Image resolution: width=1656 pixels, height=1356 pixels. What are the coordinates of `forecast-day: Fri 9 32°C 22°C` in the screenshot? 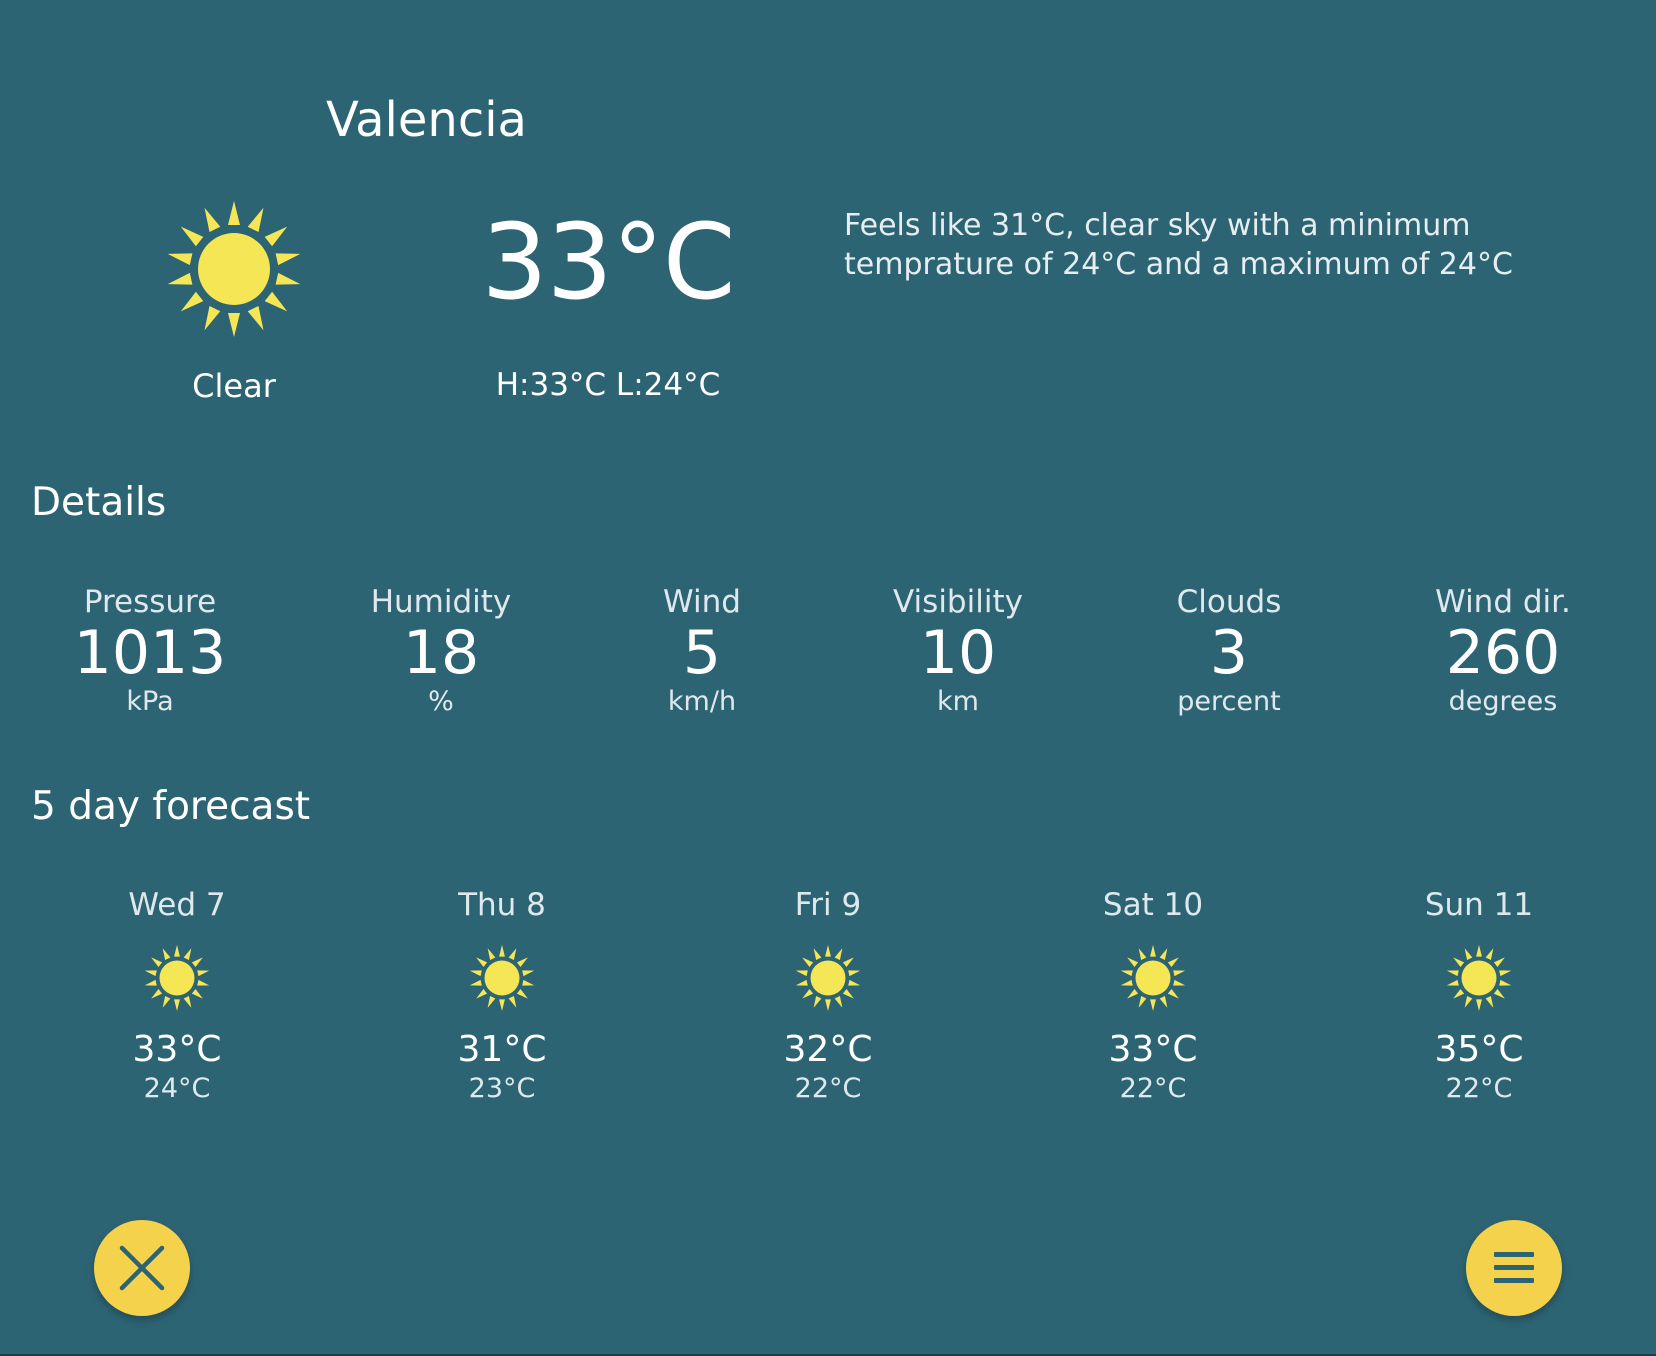 It's located at (828, 996).